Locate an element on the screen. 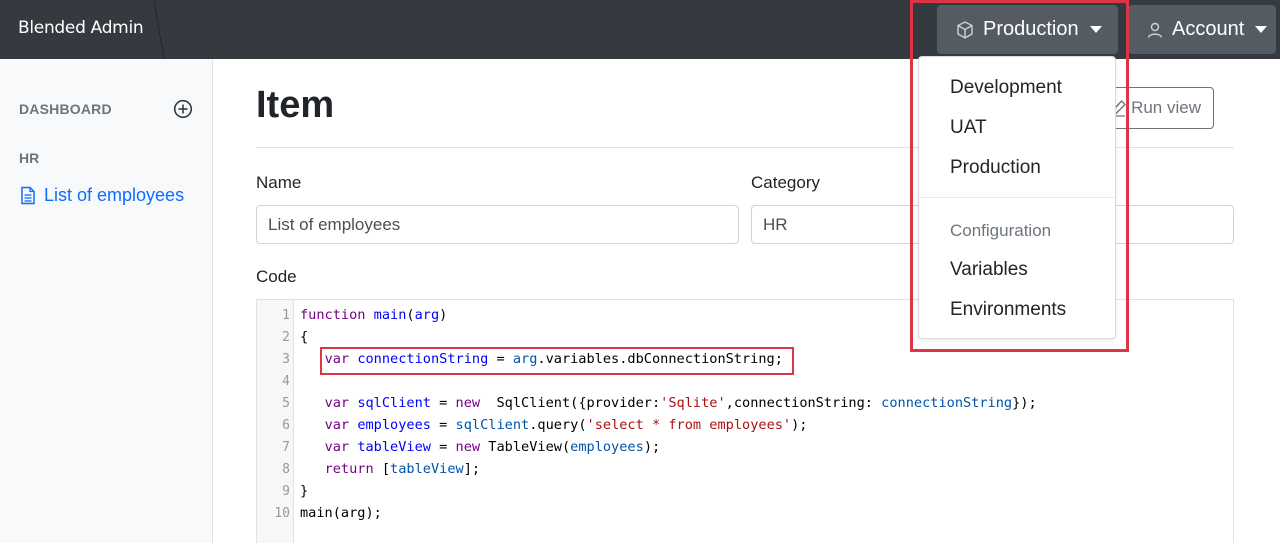 This screenshot has height=543, width=1280. line-number: 6 is located at coordinates (286, 425).